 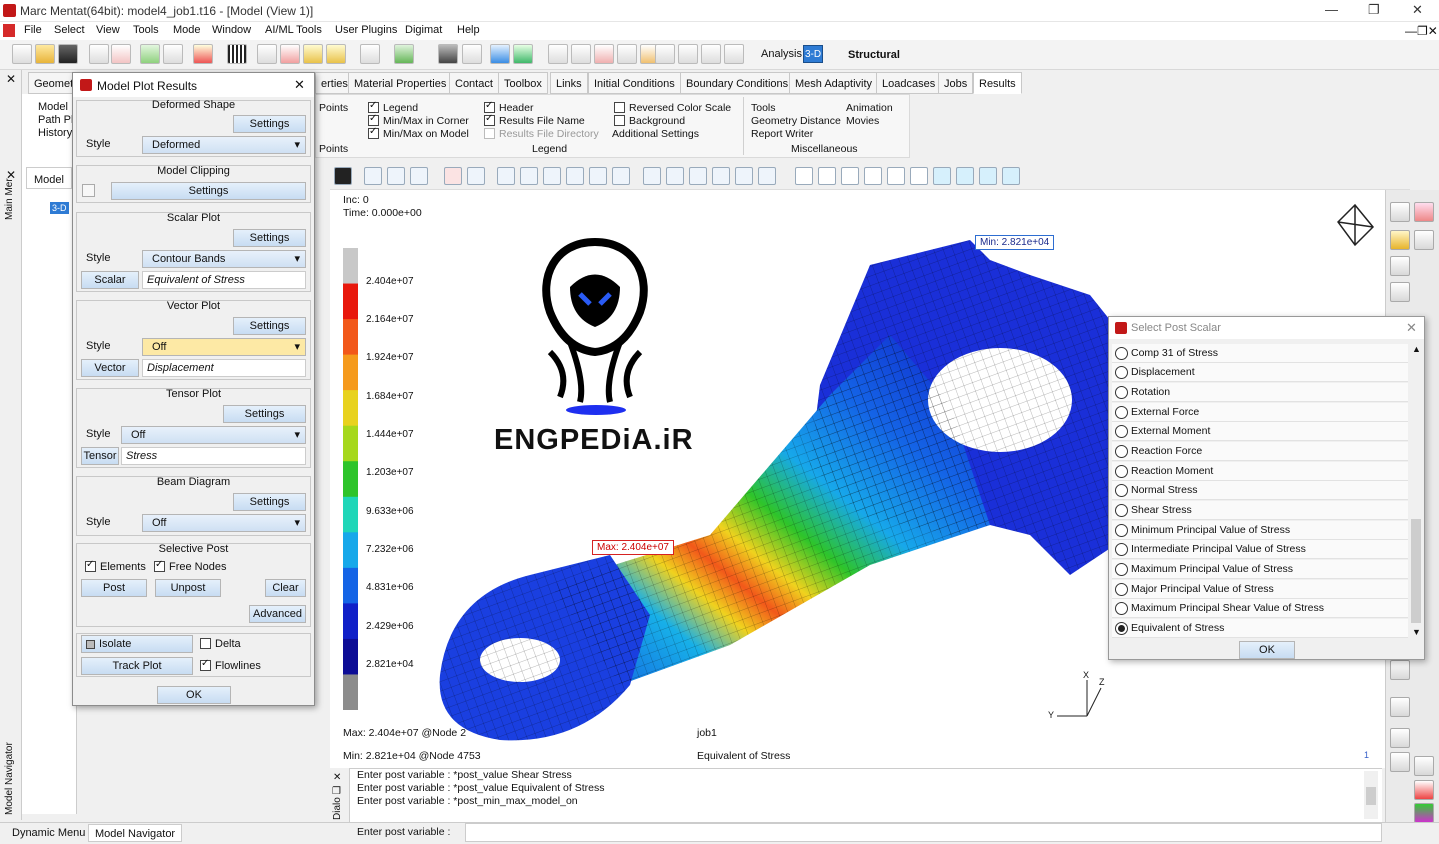 I want to click on sps-option-displacement: Displacement, so click(x=1260, y=372).